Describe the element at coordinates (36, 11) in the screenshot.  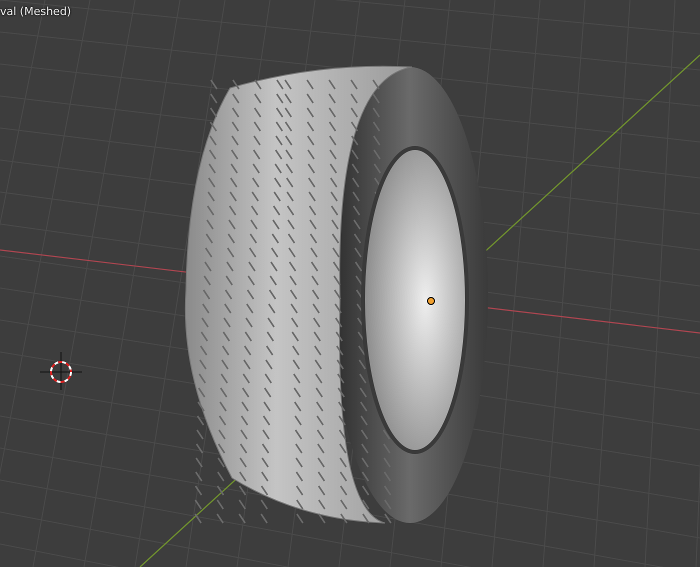
I see `object-label: val (Meshed)` at that location.